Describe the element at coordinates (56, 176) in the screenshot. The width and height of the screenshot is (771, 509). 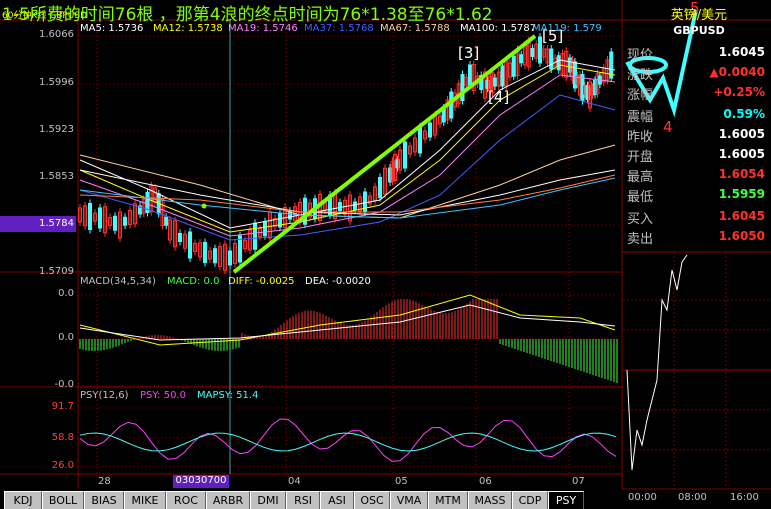
I see `price-axis-label: 1.5853` at that location.